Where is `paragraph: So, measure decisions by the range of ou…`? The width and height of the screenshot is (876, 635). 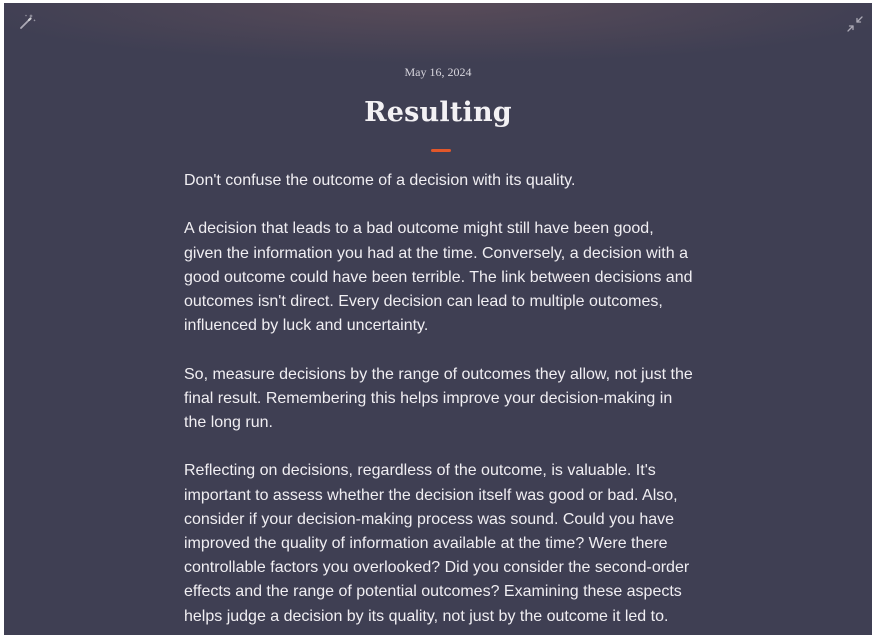 paragraph: So, measure decisions by the range of ou… is located at coordinates (438, 398).